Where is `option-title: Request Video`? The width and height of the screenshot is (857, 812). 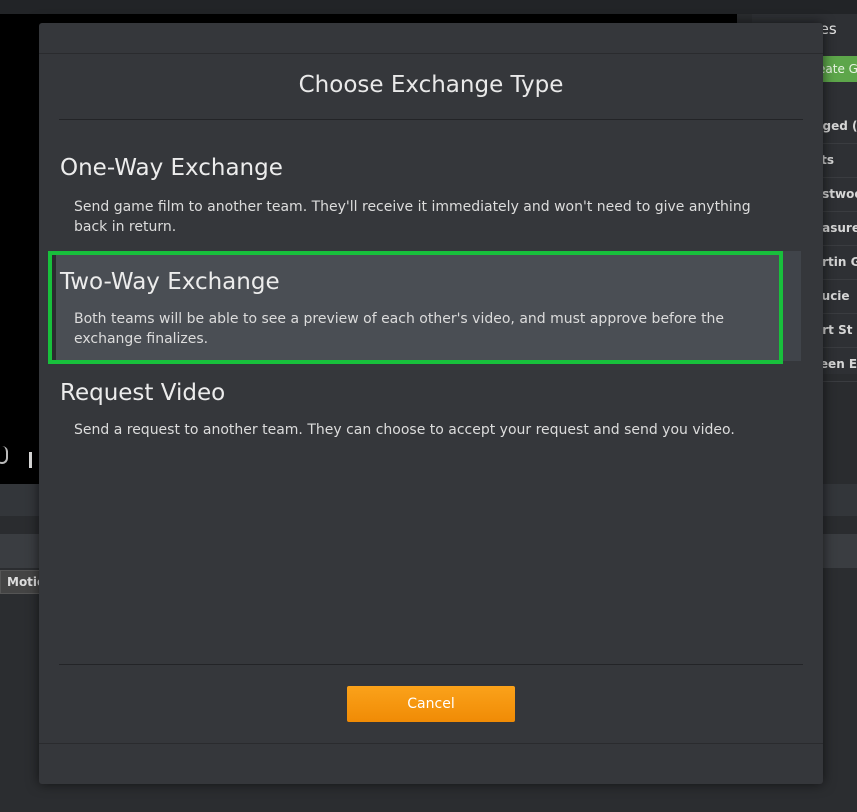
option-title: Request Video is located at coordinates (143, 393).